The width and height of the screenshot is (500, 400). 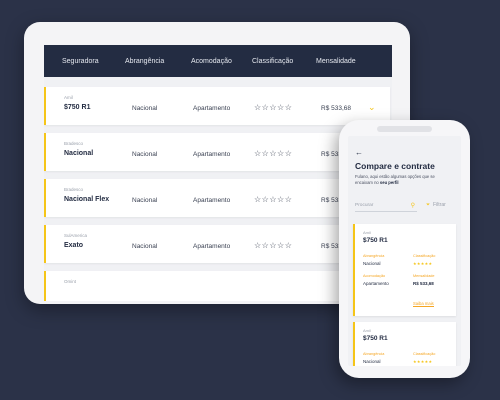 I want to click on search-placeholder: Procurar, so click(x=364, y=205).